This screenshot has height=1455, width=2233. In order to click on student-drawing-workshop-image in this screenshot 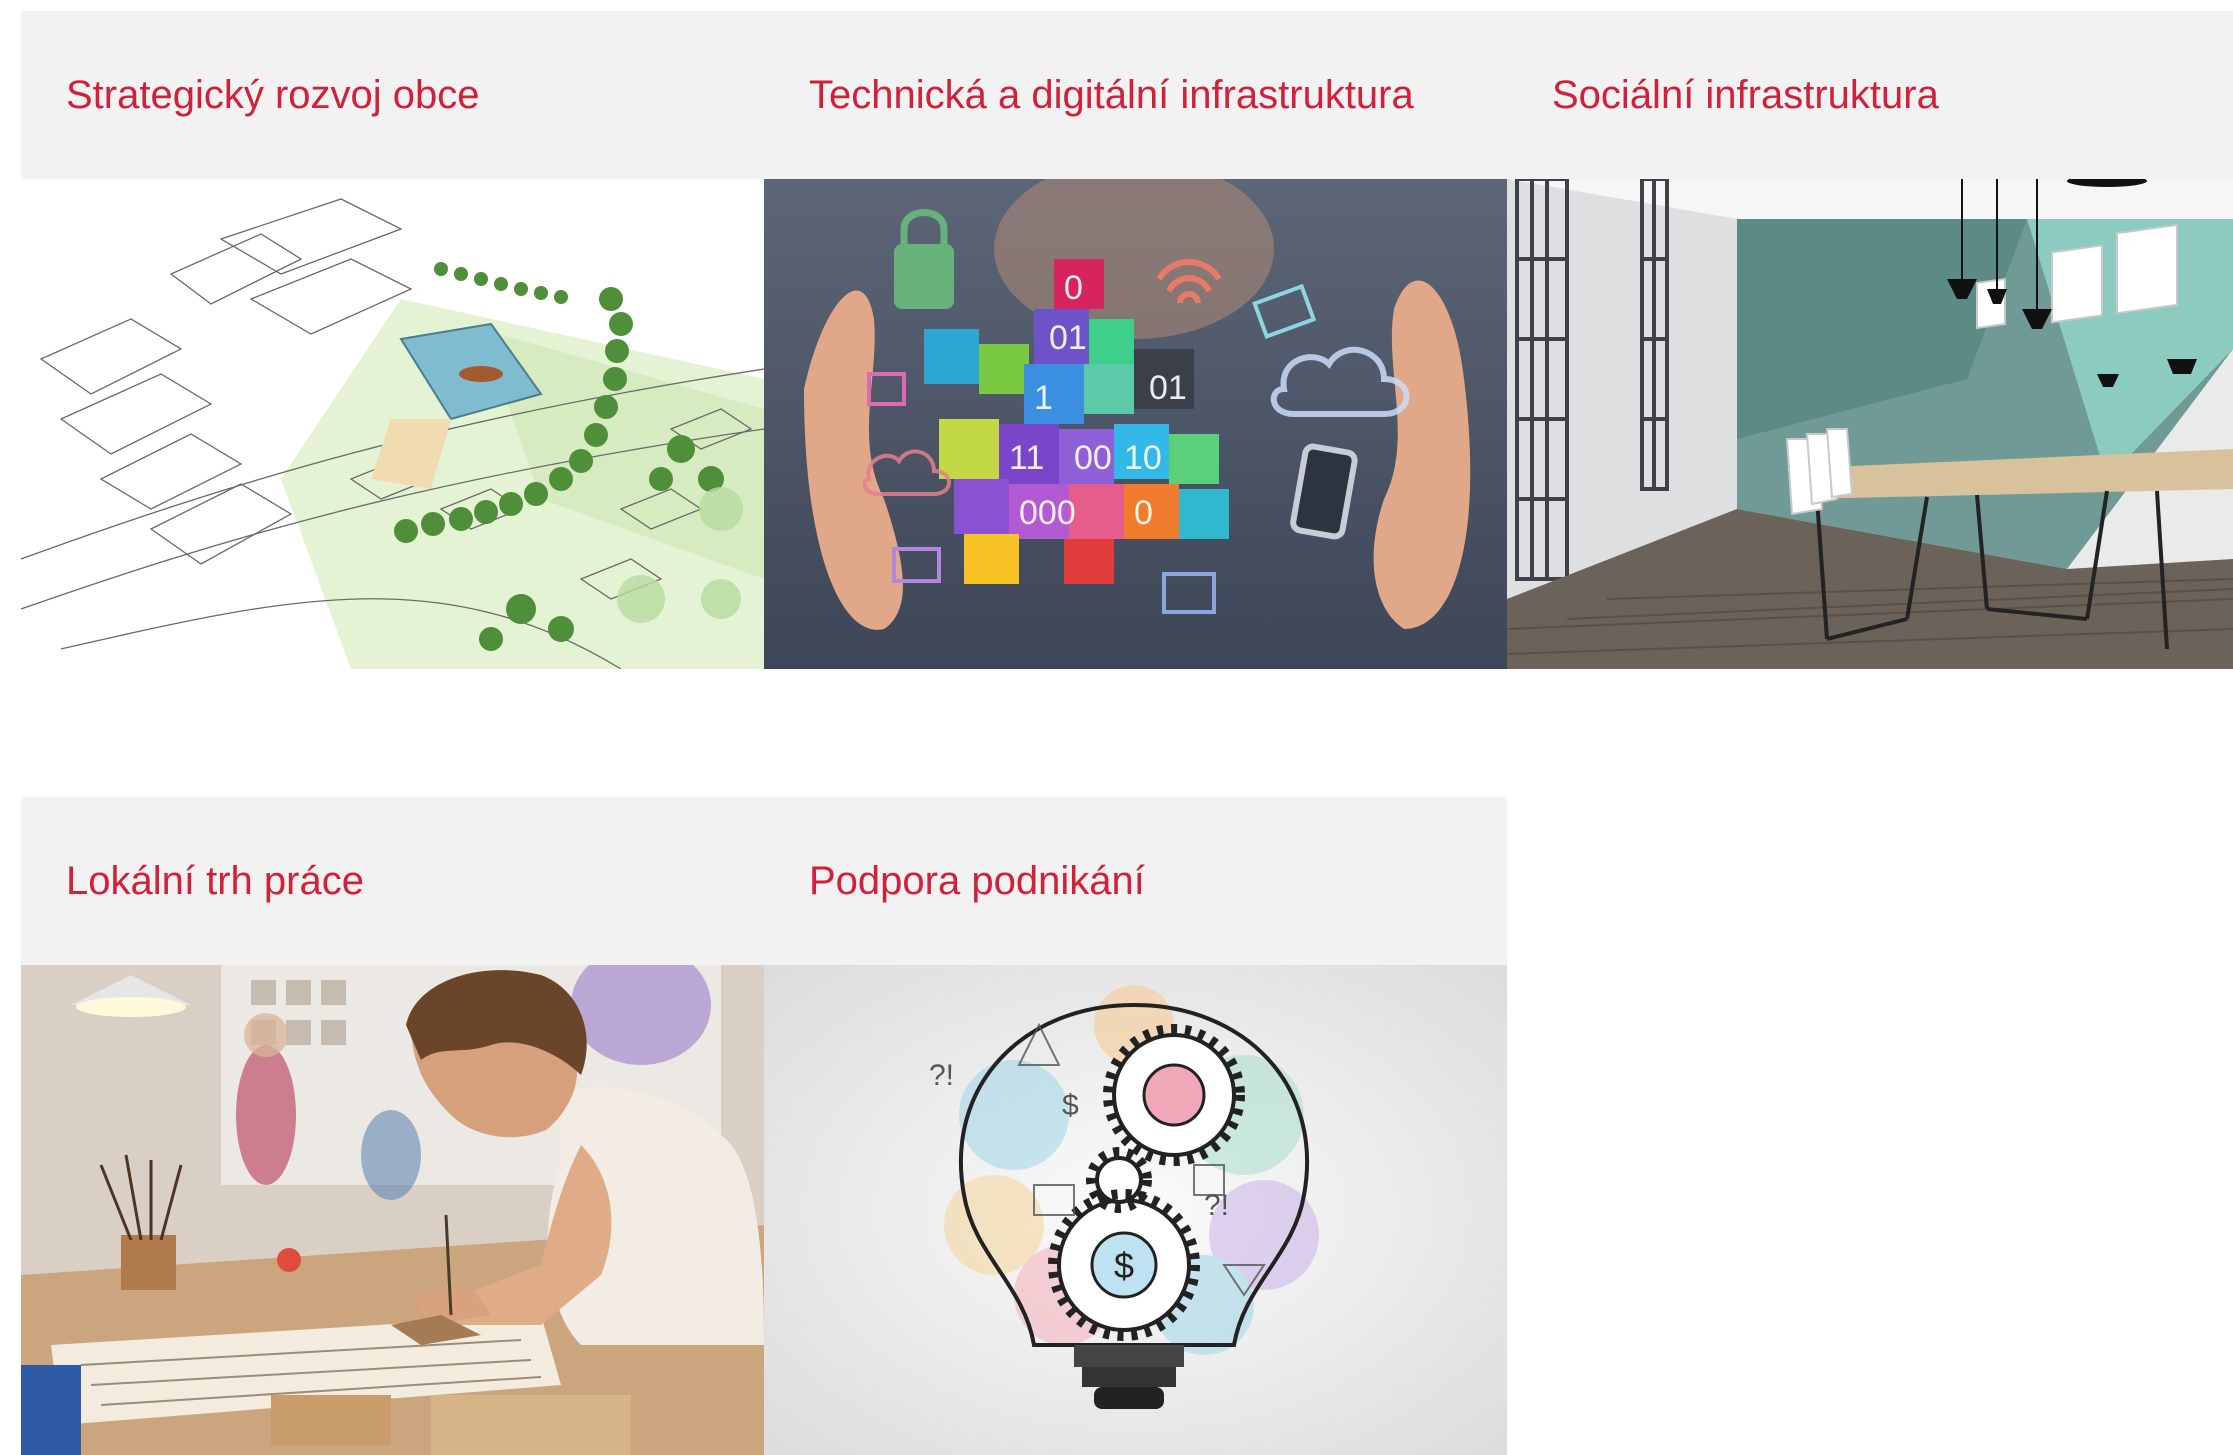, I will do `click(392, 1210)`.